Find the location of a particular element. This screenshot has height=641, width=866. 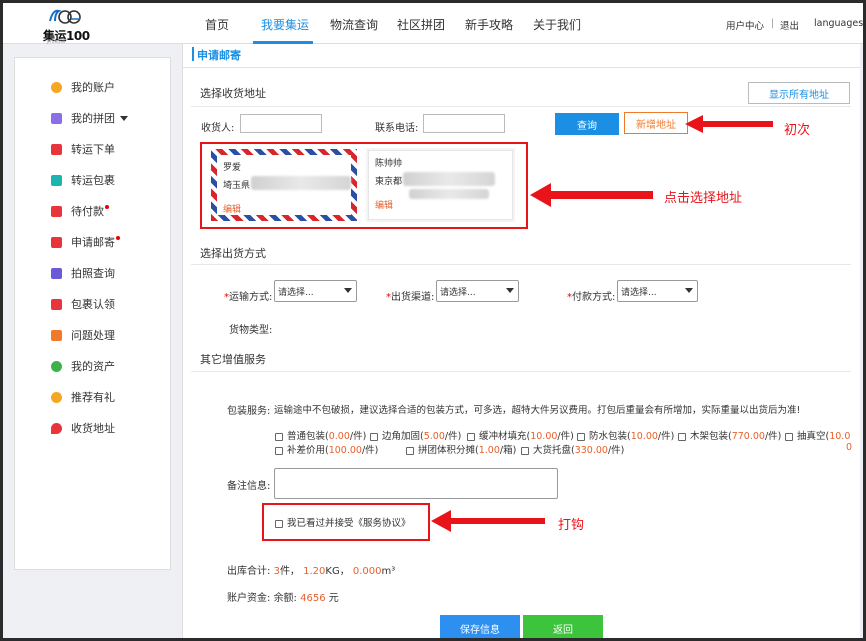

option-price: 0.00 is located at coordinates (339, 436).